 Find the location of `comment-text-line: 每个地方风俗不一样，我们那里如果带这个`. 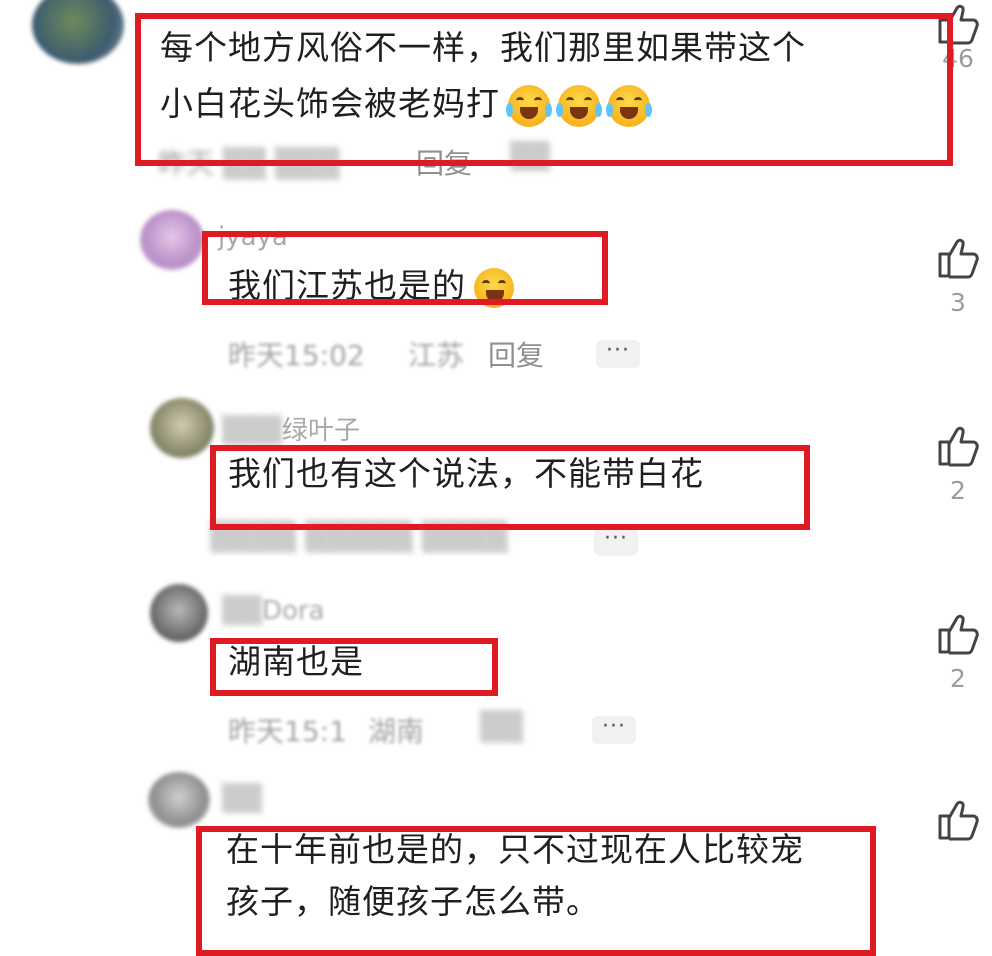

comment-text-line: 每个地方风俗不一样，我们那里如果带这个 is located at coordinates (483, 47).